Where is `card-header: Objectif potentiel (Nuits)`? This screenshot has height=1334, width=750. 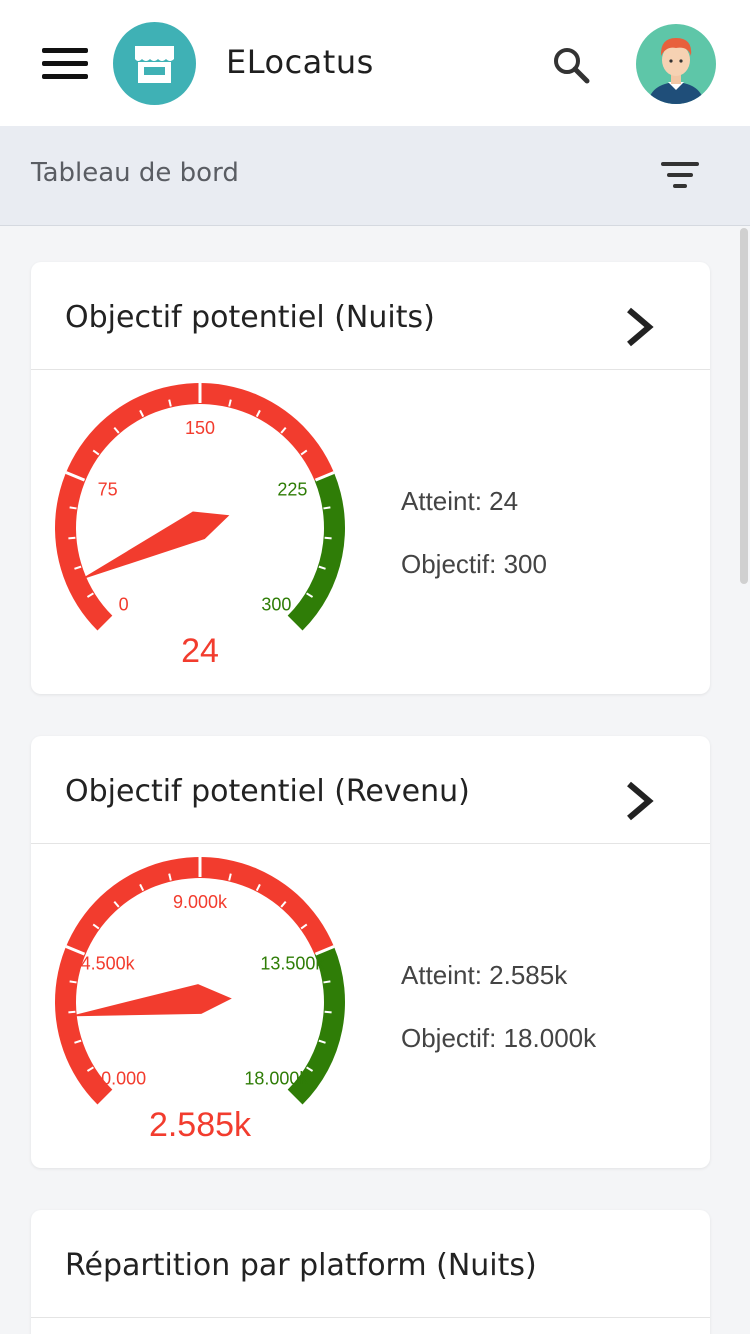
card-header: Objectif potentiel (Nuits) is located at coordinates (370, 316).